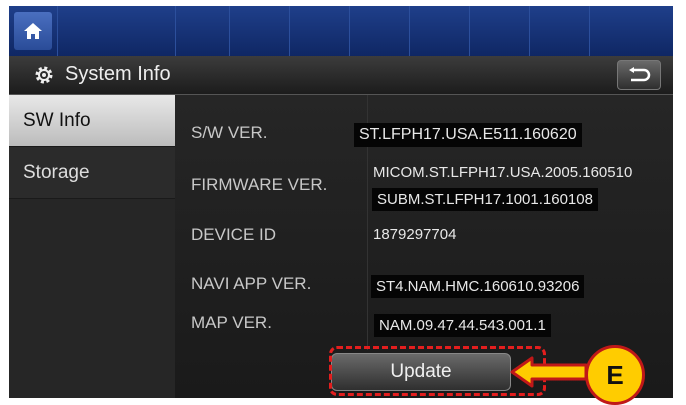 This screenshot has width=686, height=405. What do you see at coordinates (92, 173) in the screenshot?
I see `sidebar-item-storage: Storage` at bounding box center [92, 173].